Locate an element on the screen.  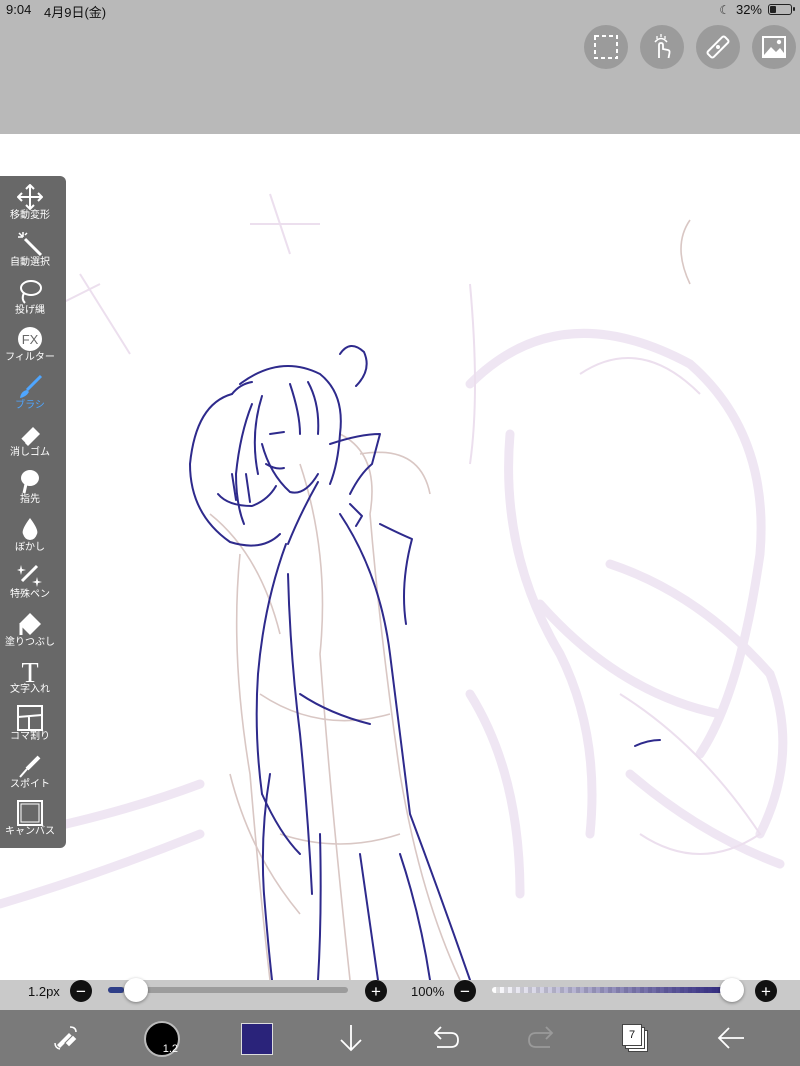
ruler-icon is located at coordinates (718, 47).